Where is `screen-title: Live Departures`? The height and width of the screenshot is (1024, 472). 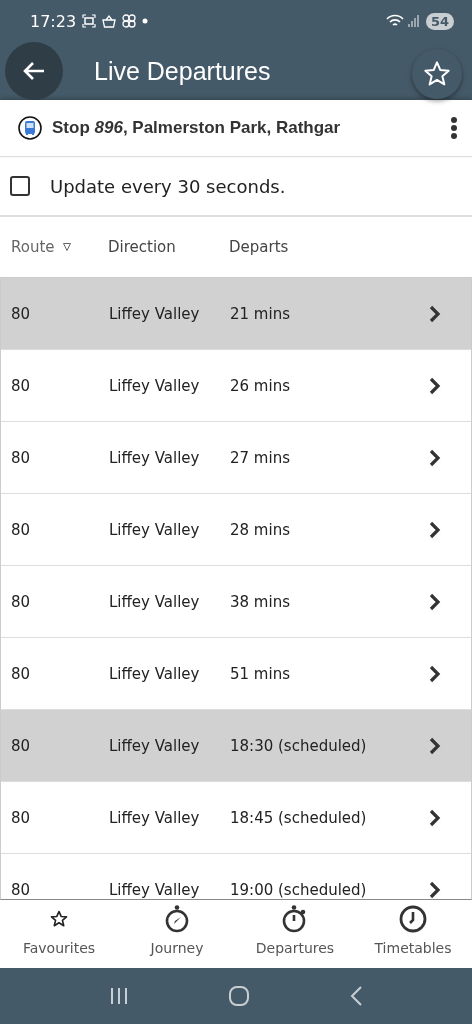 screen-title: Live Departures is located at coordinates (183, 71).